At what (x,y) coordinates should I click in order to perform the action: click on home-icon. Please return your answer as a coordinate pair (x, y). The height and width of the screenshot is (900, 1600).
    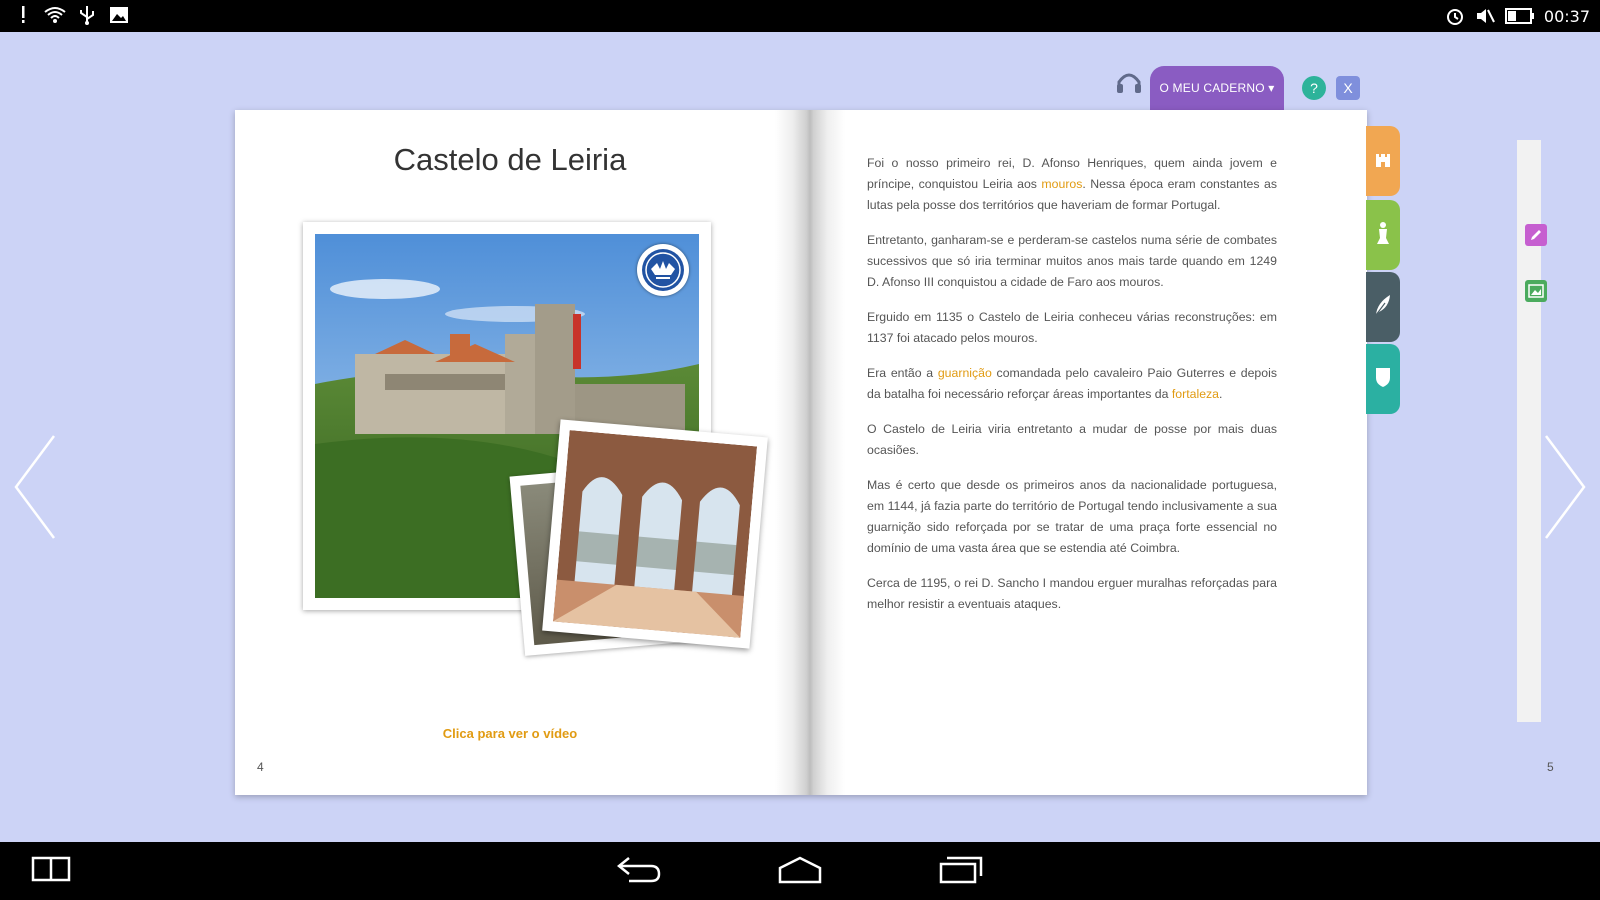
    Looking at the image, I should click on (800, 871).